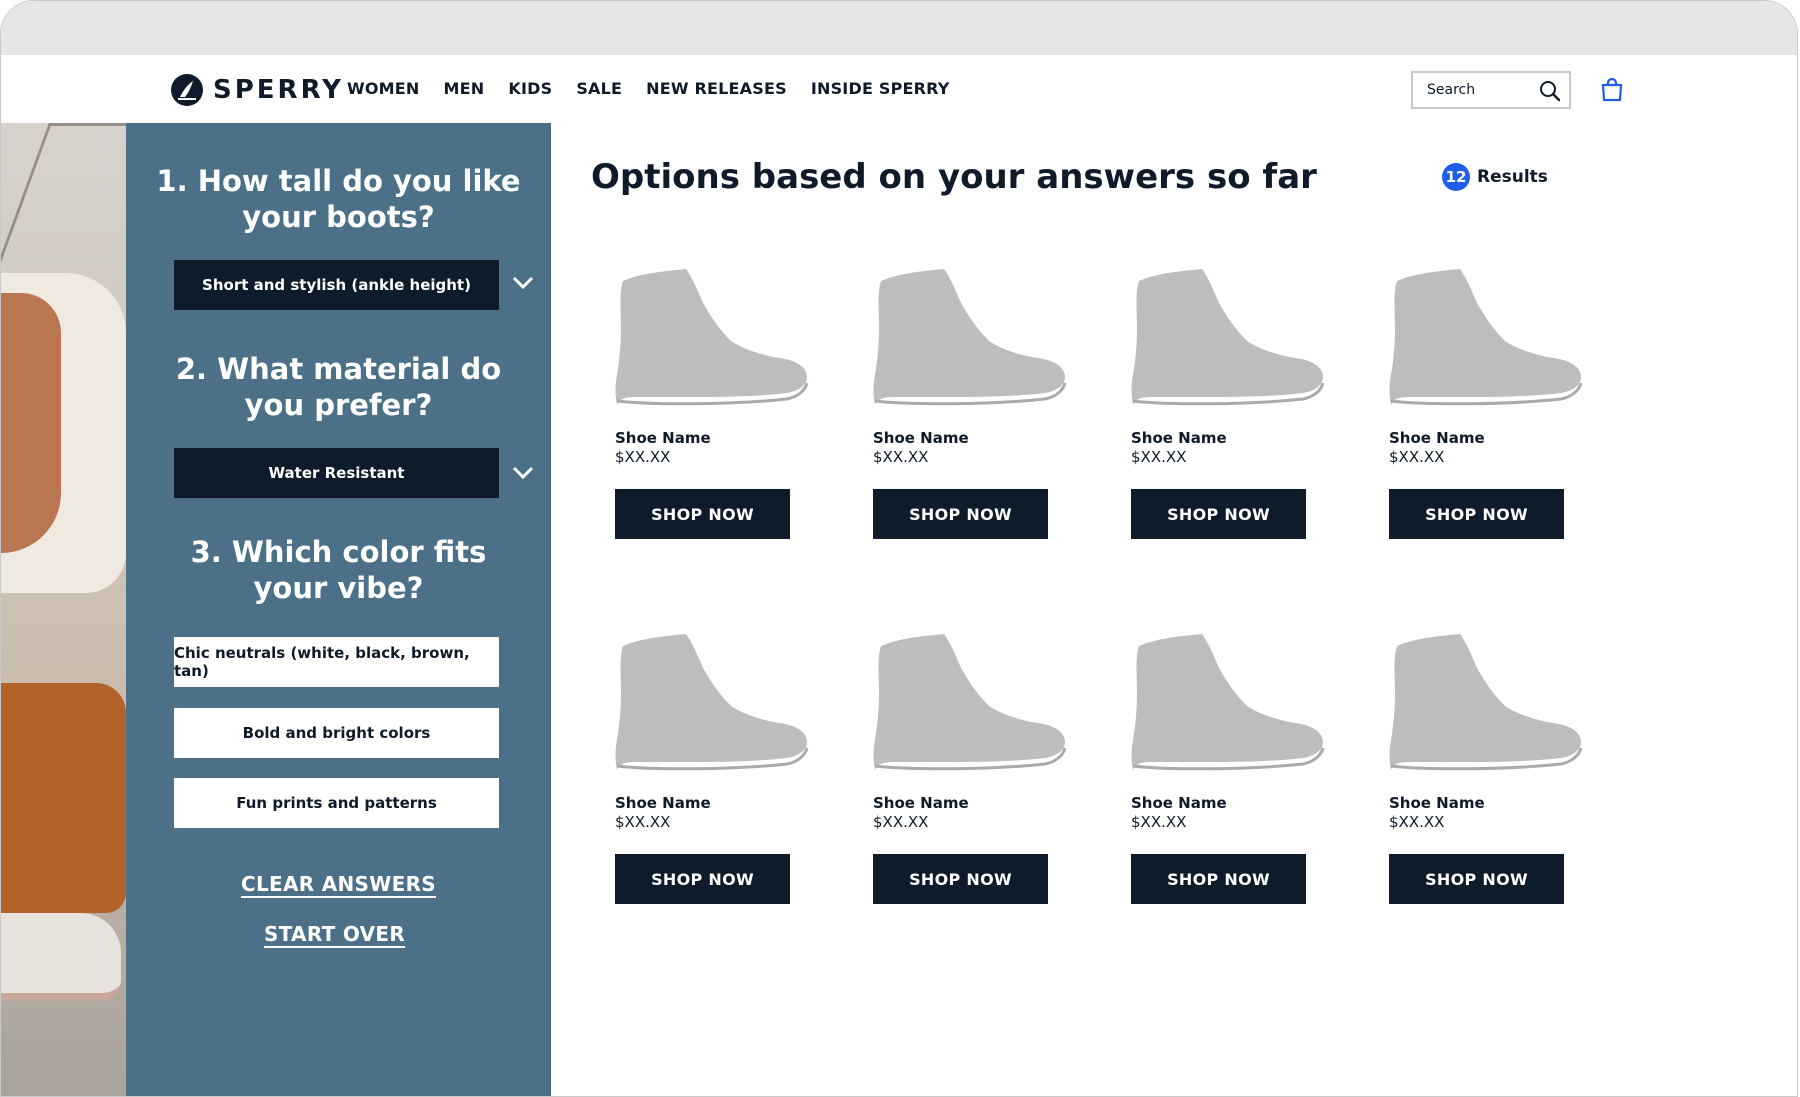 This screenshot has height=1097, width=1800. What do you see at coordinates (899, 28) in the screenshot?
I see `browser-chrome-bar` at bounding box center [899, 28].